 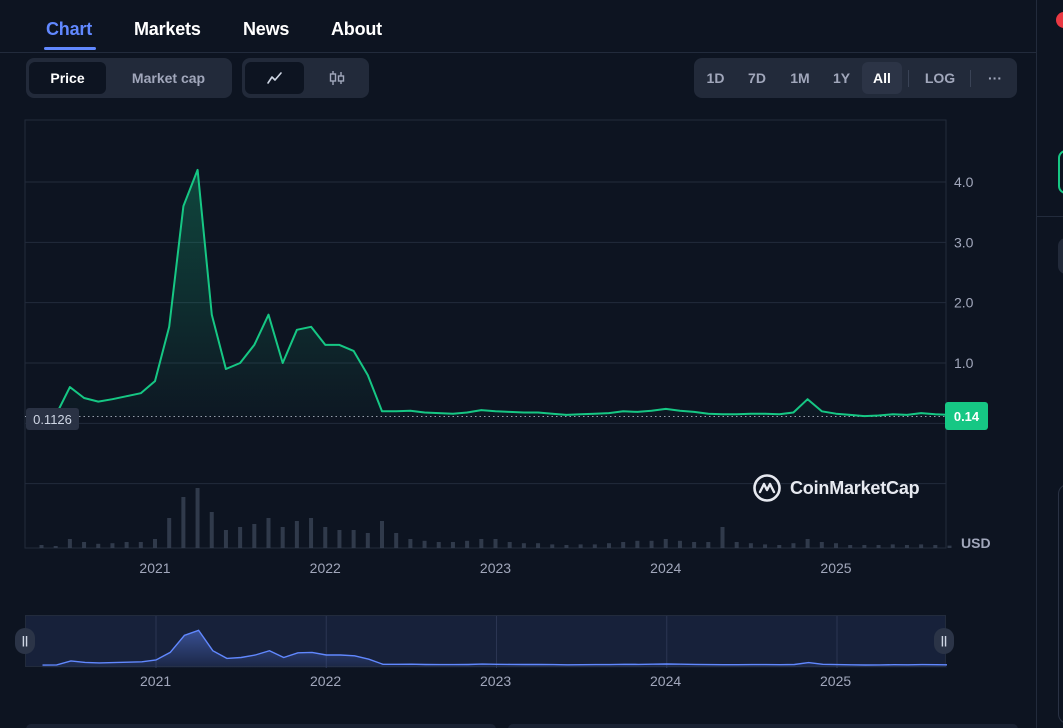 I want to click on tab-about: About, so click(x=356, y=29).